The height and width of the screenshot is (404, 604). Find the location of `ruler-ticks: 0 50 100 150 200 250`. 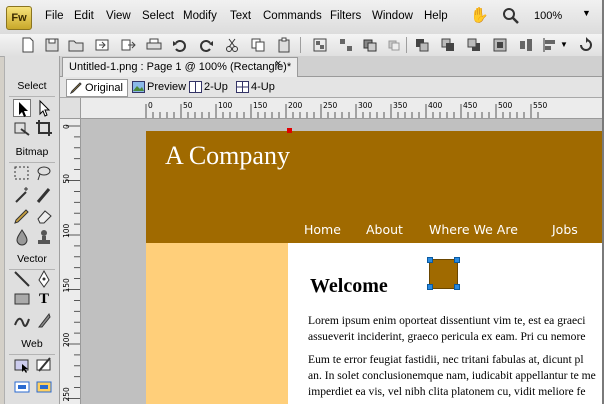

ruler-ticks: 0 50 100 150 200 250 is located at coordinates (71, 263).